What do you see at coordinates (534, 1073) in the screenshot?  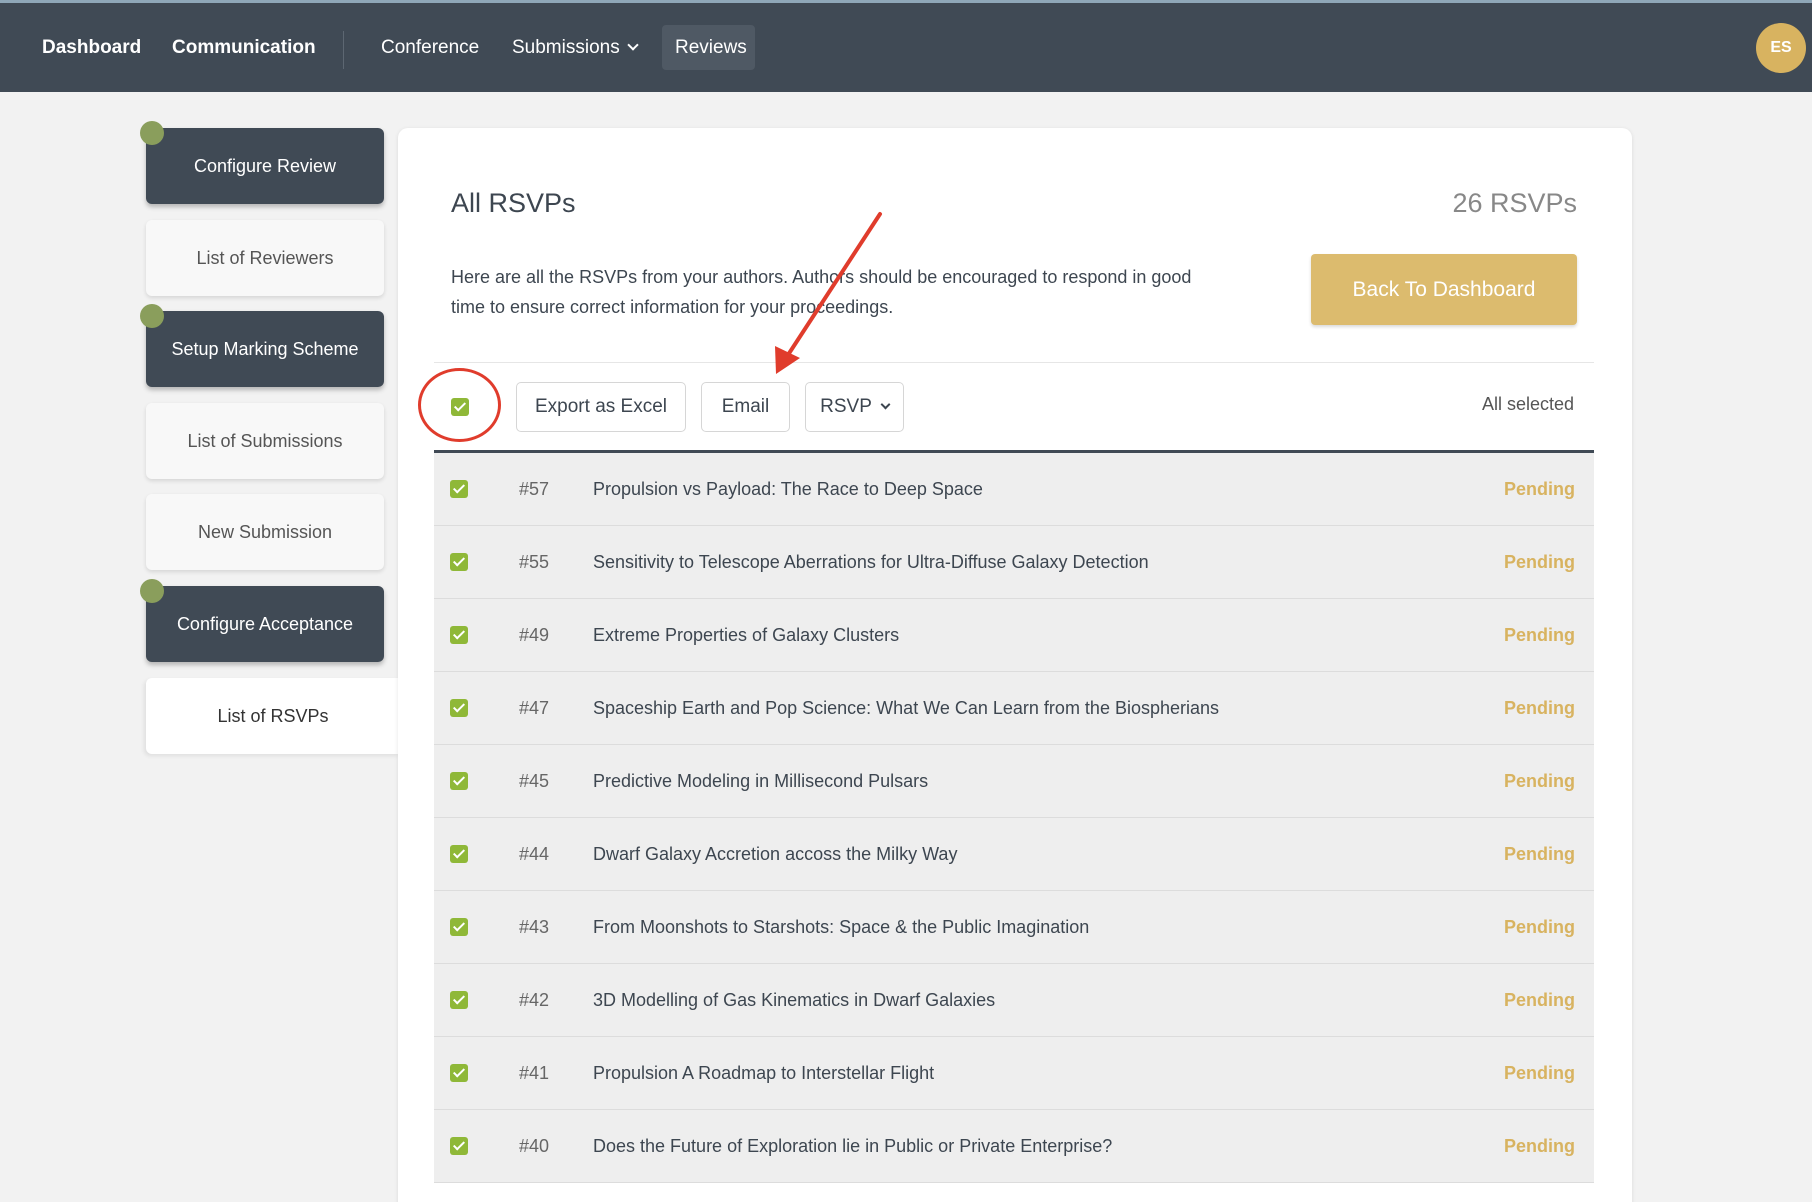 I see `submission-id: #41` at bounding box center [534, 1073].